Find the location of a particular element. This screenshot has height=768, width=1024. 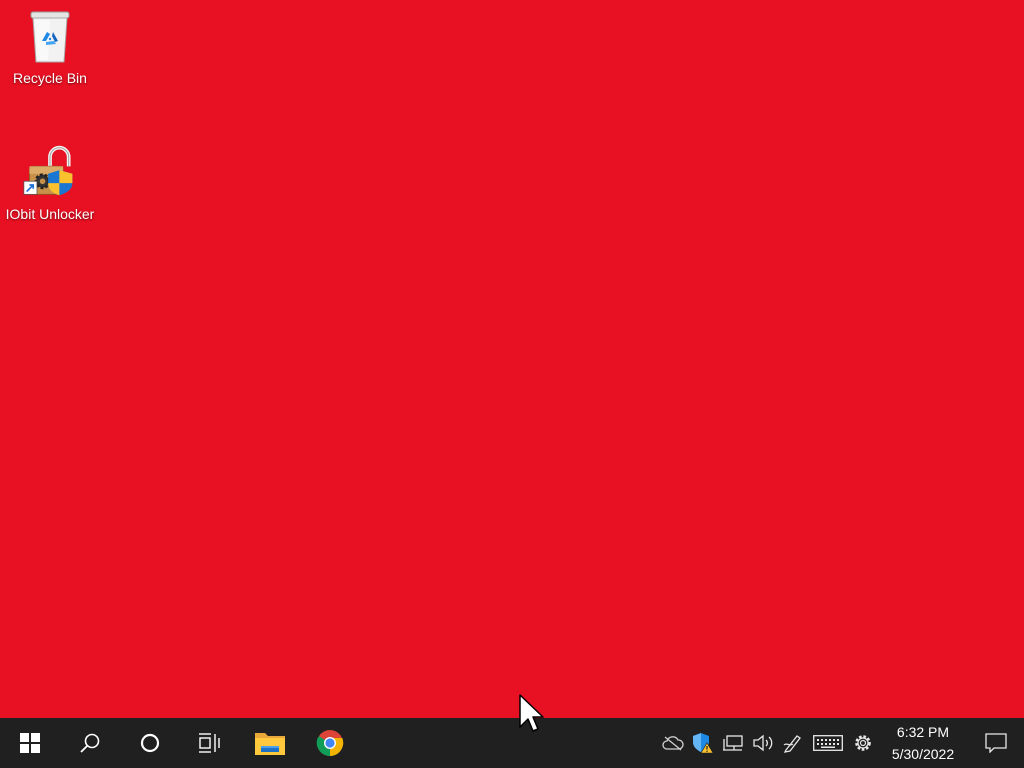

task-view-button is located at coordinates (210, 743).